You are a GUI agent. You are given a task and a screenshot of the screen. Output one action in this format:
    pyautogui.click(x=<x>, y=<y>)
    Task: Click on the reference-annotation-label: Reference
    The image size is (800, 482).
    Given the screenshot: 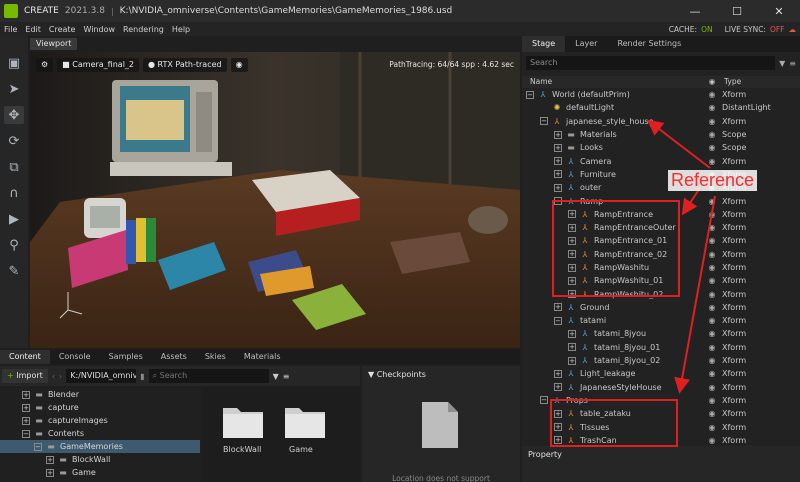 What is the action you would take?
    pyautogui.click(x=713, y=180)
    